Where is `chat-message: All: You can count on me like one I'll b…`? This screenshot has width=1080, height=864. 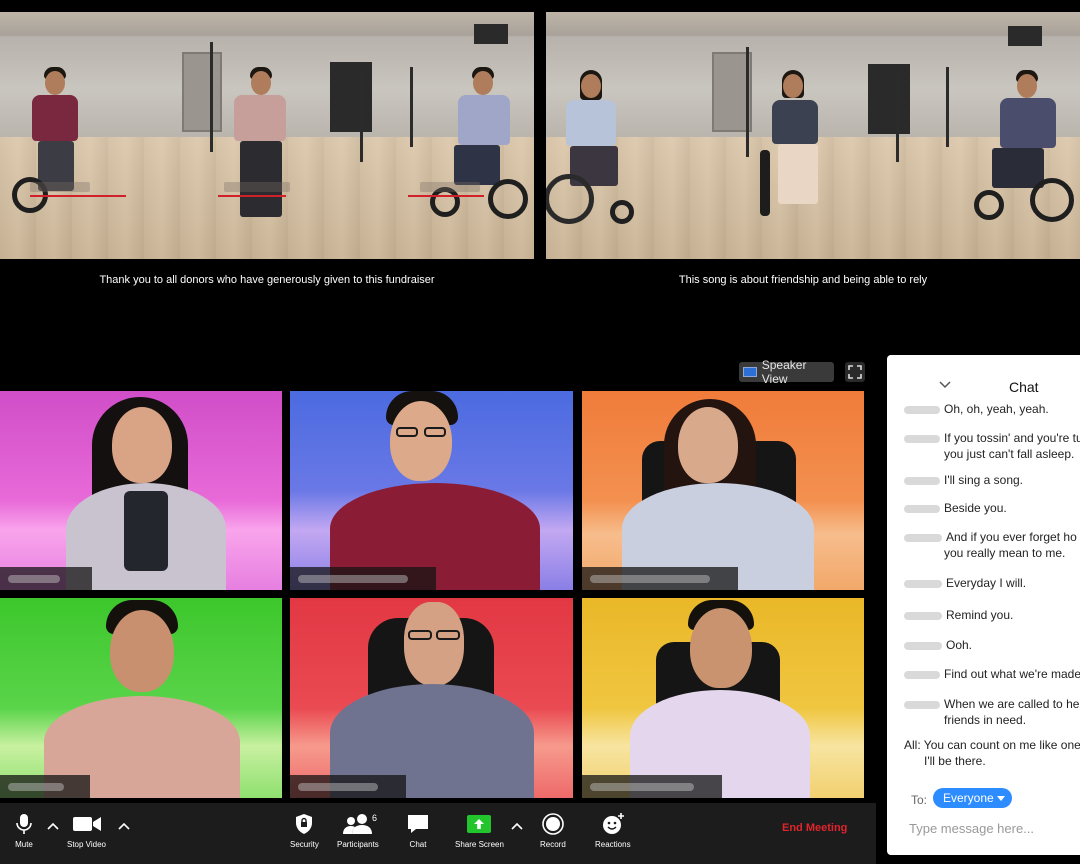
chat-message: All: You can count on me like one I'll b… is located at coordinates (992, 753).